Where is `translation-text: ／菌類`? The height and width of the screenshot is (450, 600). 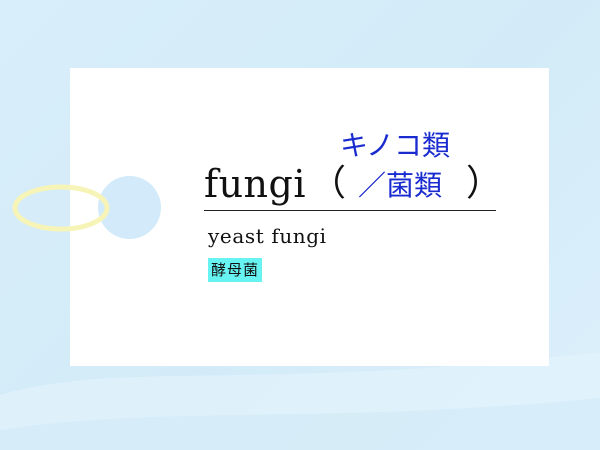
translation-text: ／菌類 is located at coordinates (400, 185).